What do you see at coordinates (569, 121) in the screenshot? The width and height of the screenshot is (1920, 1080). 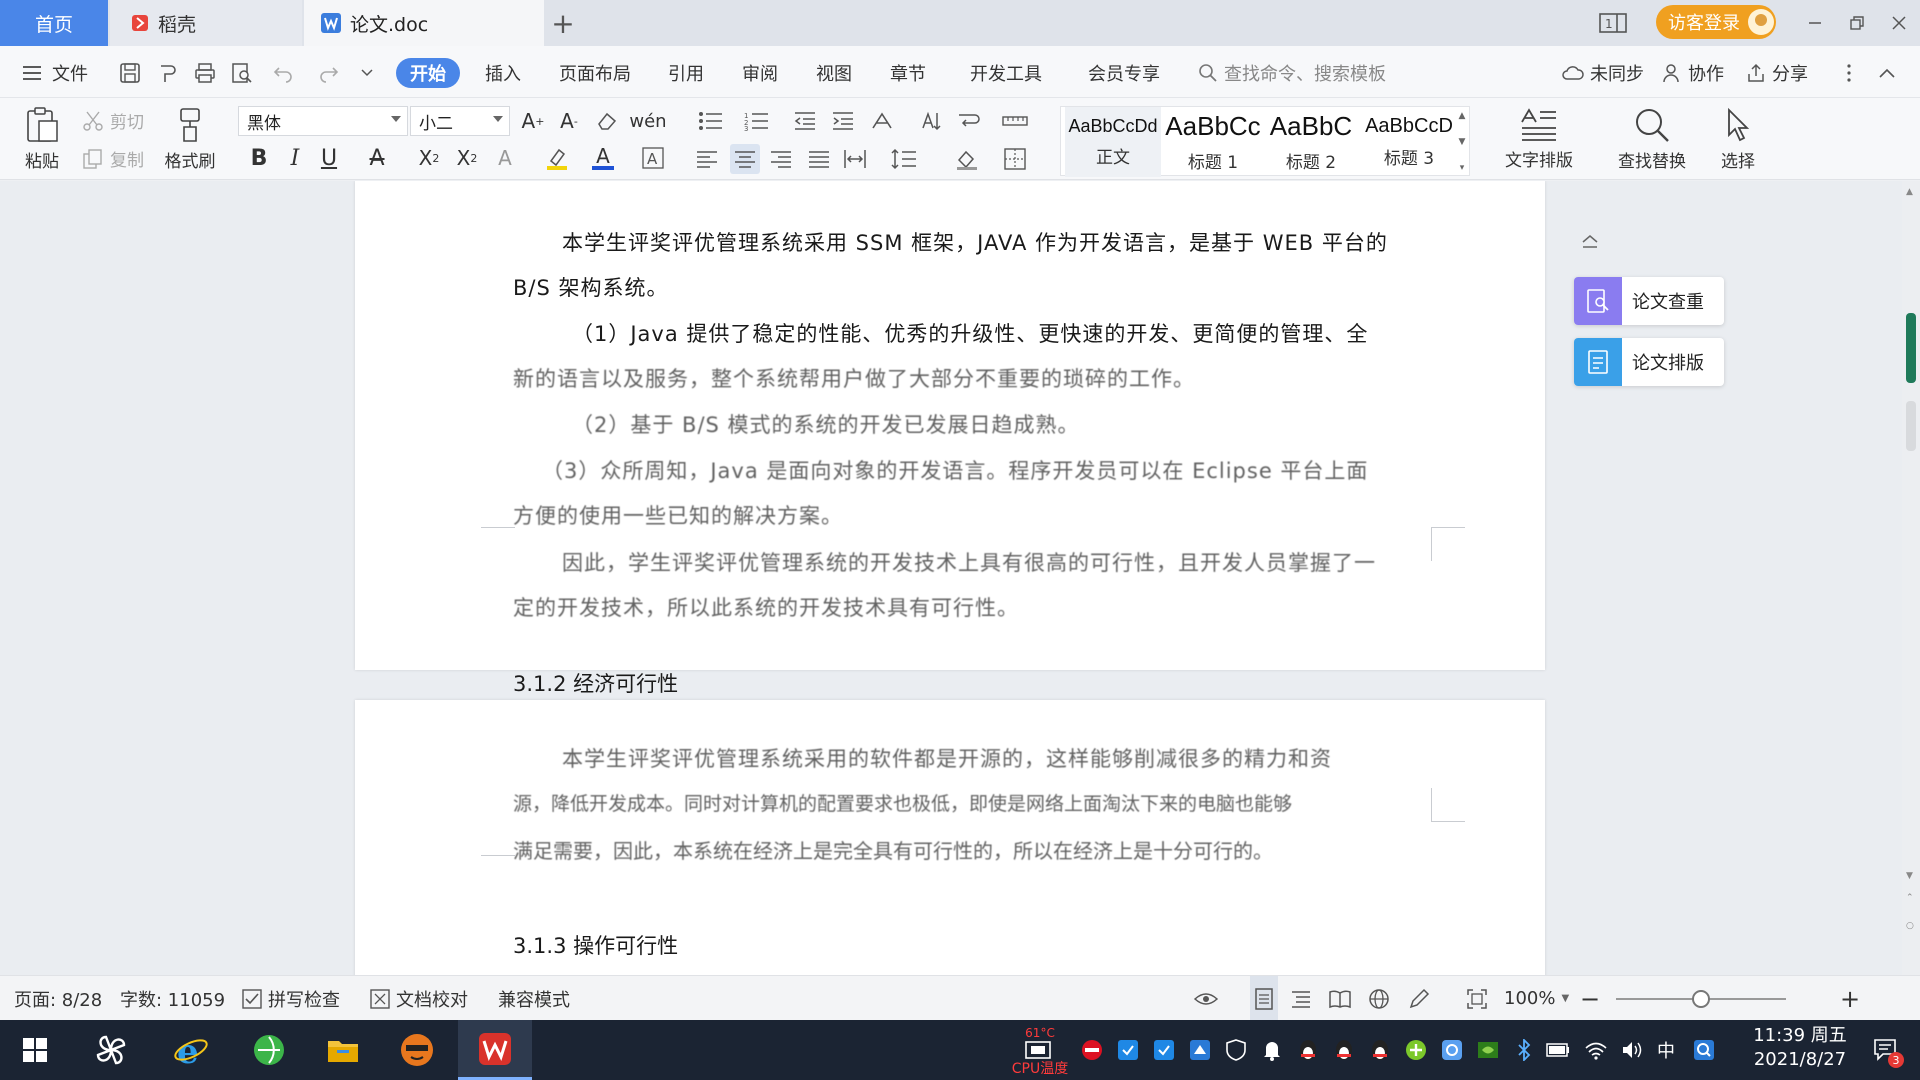 I see `shrink-font-icon: A-` at bounding box center [569, 121].